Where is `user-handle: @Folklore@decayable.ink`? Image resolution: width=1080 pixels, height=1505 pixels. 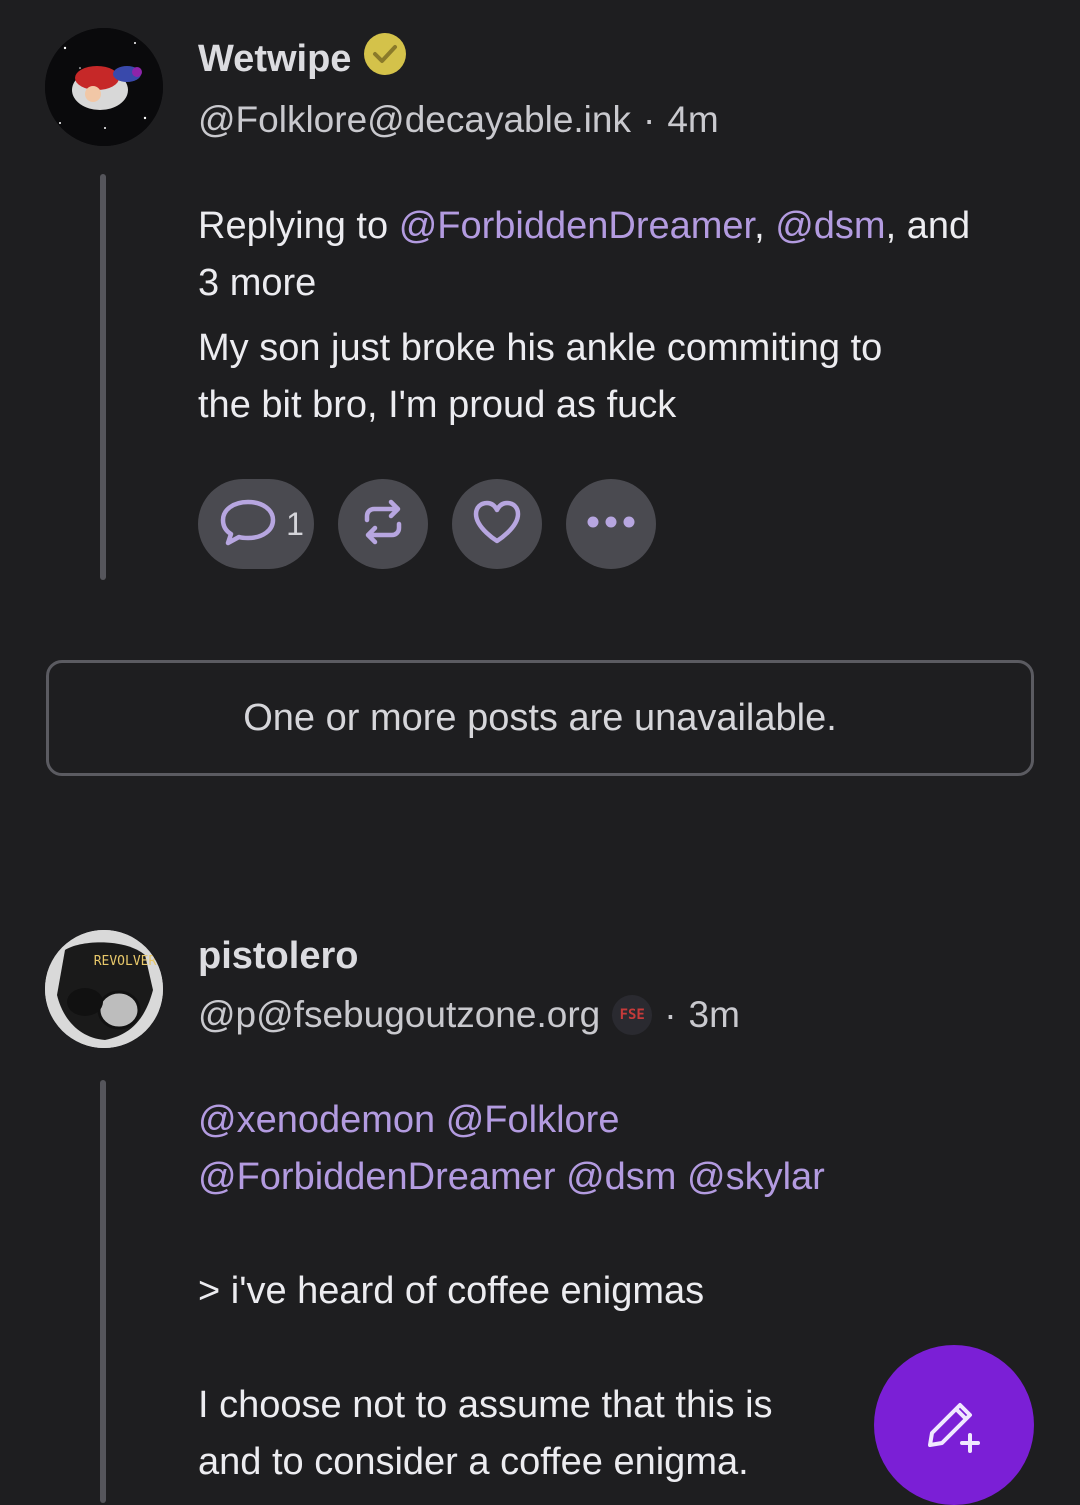
user-handle: @Folklore@decayable.ink is located at coordinates (414, 120).